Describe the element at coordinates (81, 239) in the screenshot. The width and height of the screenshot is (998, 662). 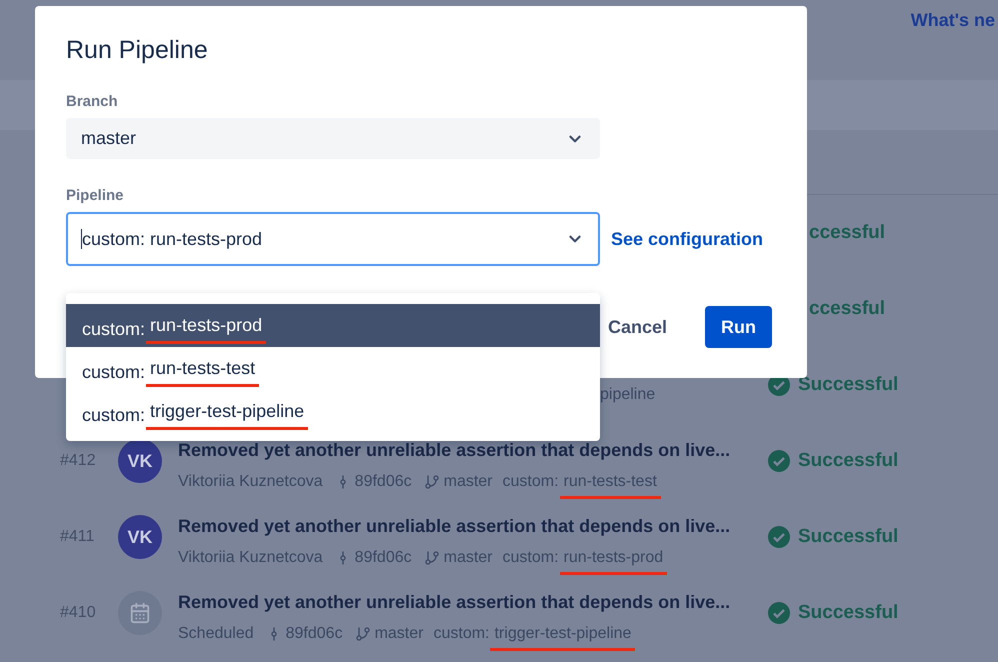
I see `text-cursor` at that location.